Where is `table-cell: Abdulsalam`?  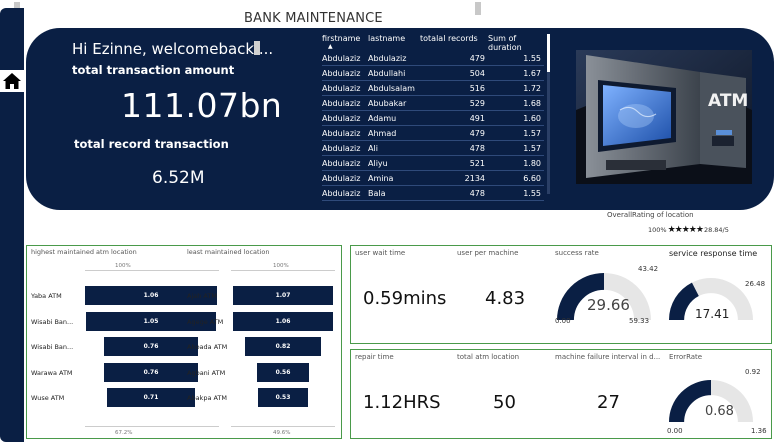
table-cell: Abdulsalam is located at coordinates (391, 88).